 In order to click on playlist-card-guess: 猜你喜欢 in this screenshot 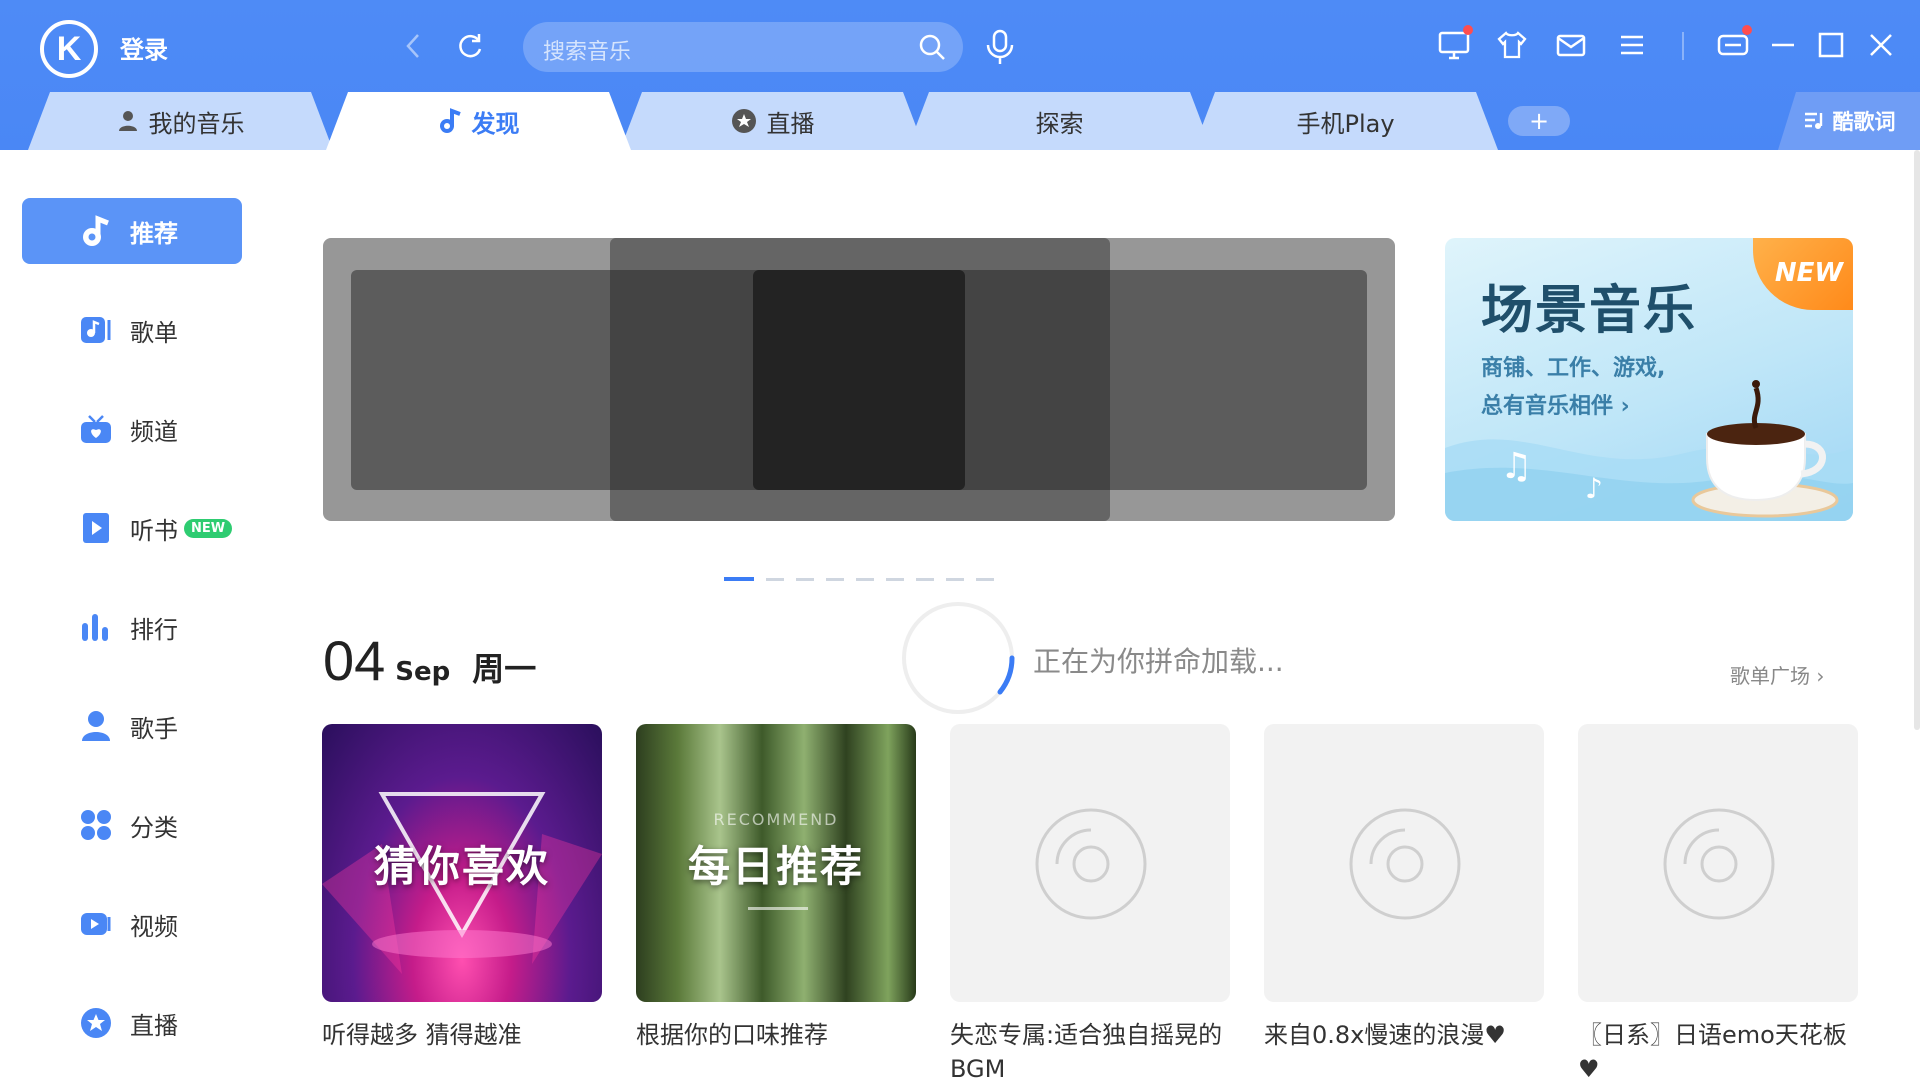, I will do `click(462, 863)`.